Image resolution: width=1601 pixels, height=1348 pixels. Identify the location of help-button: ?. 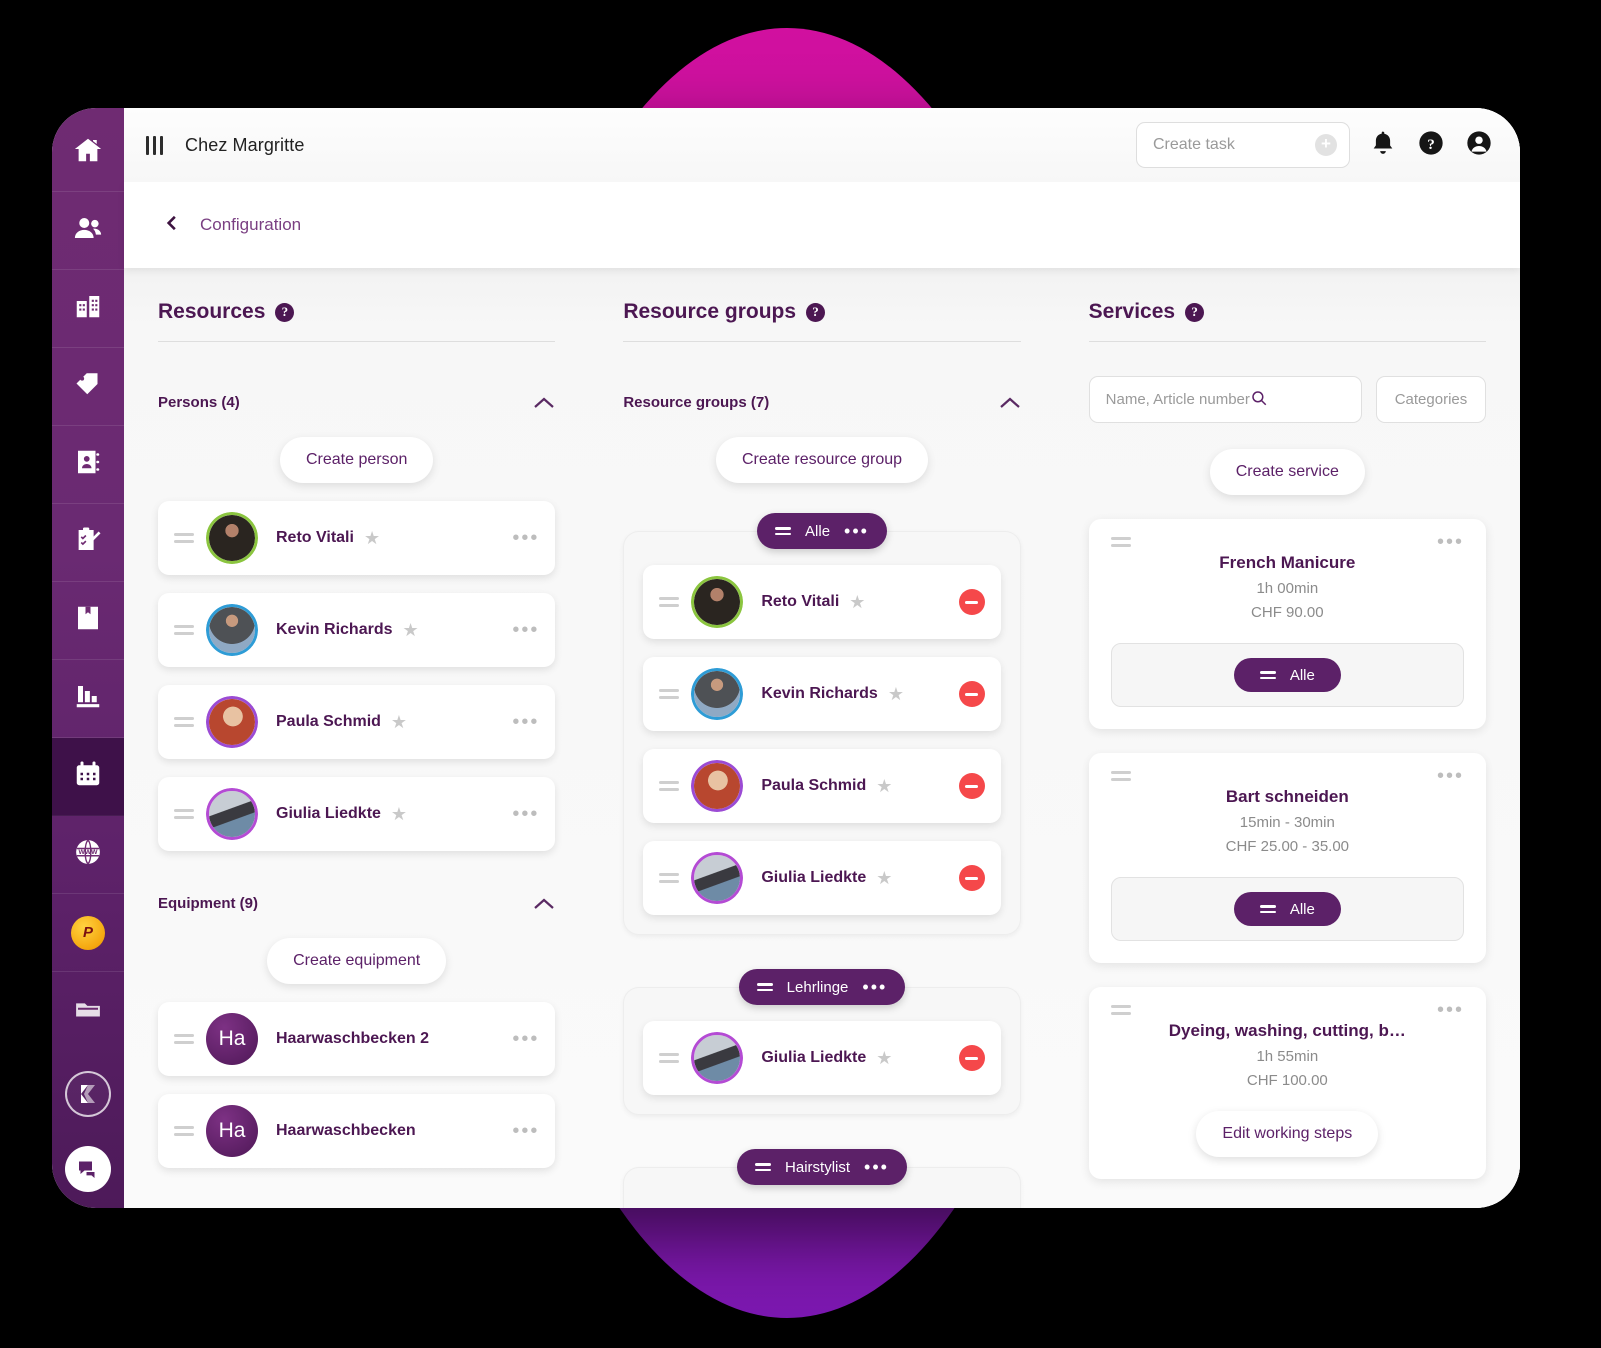
(1431, 145).